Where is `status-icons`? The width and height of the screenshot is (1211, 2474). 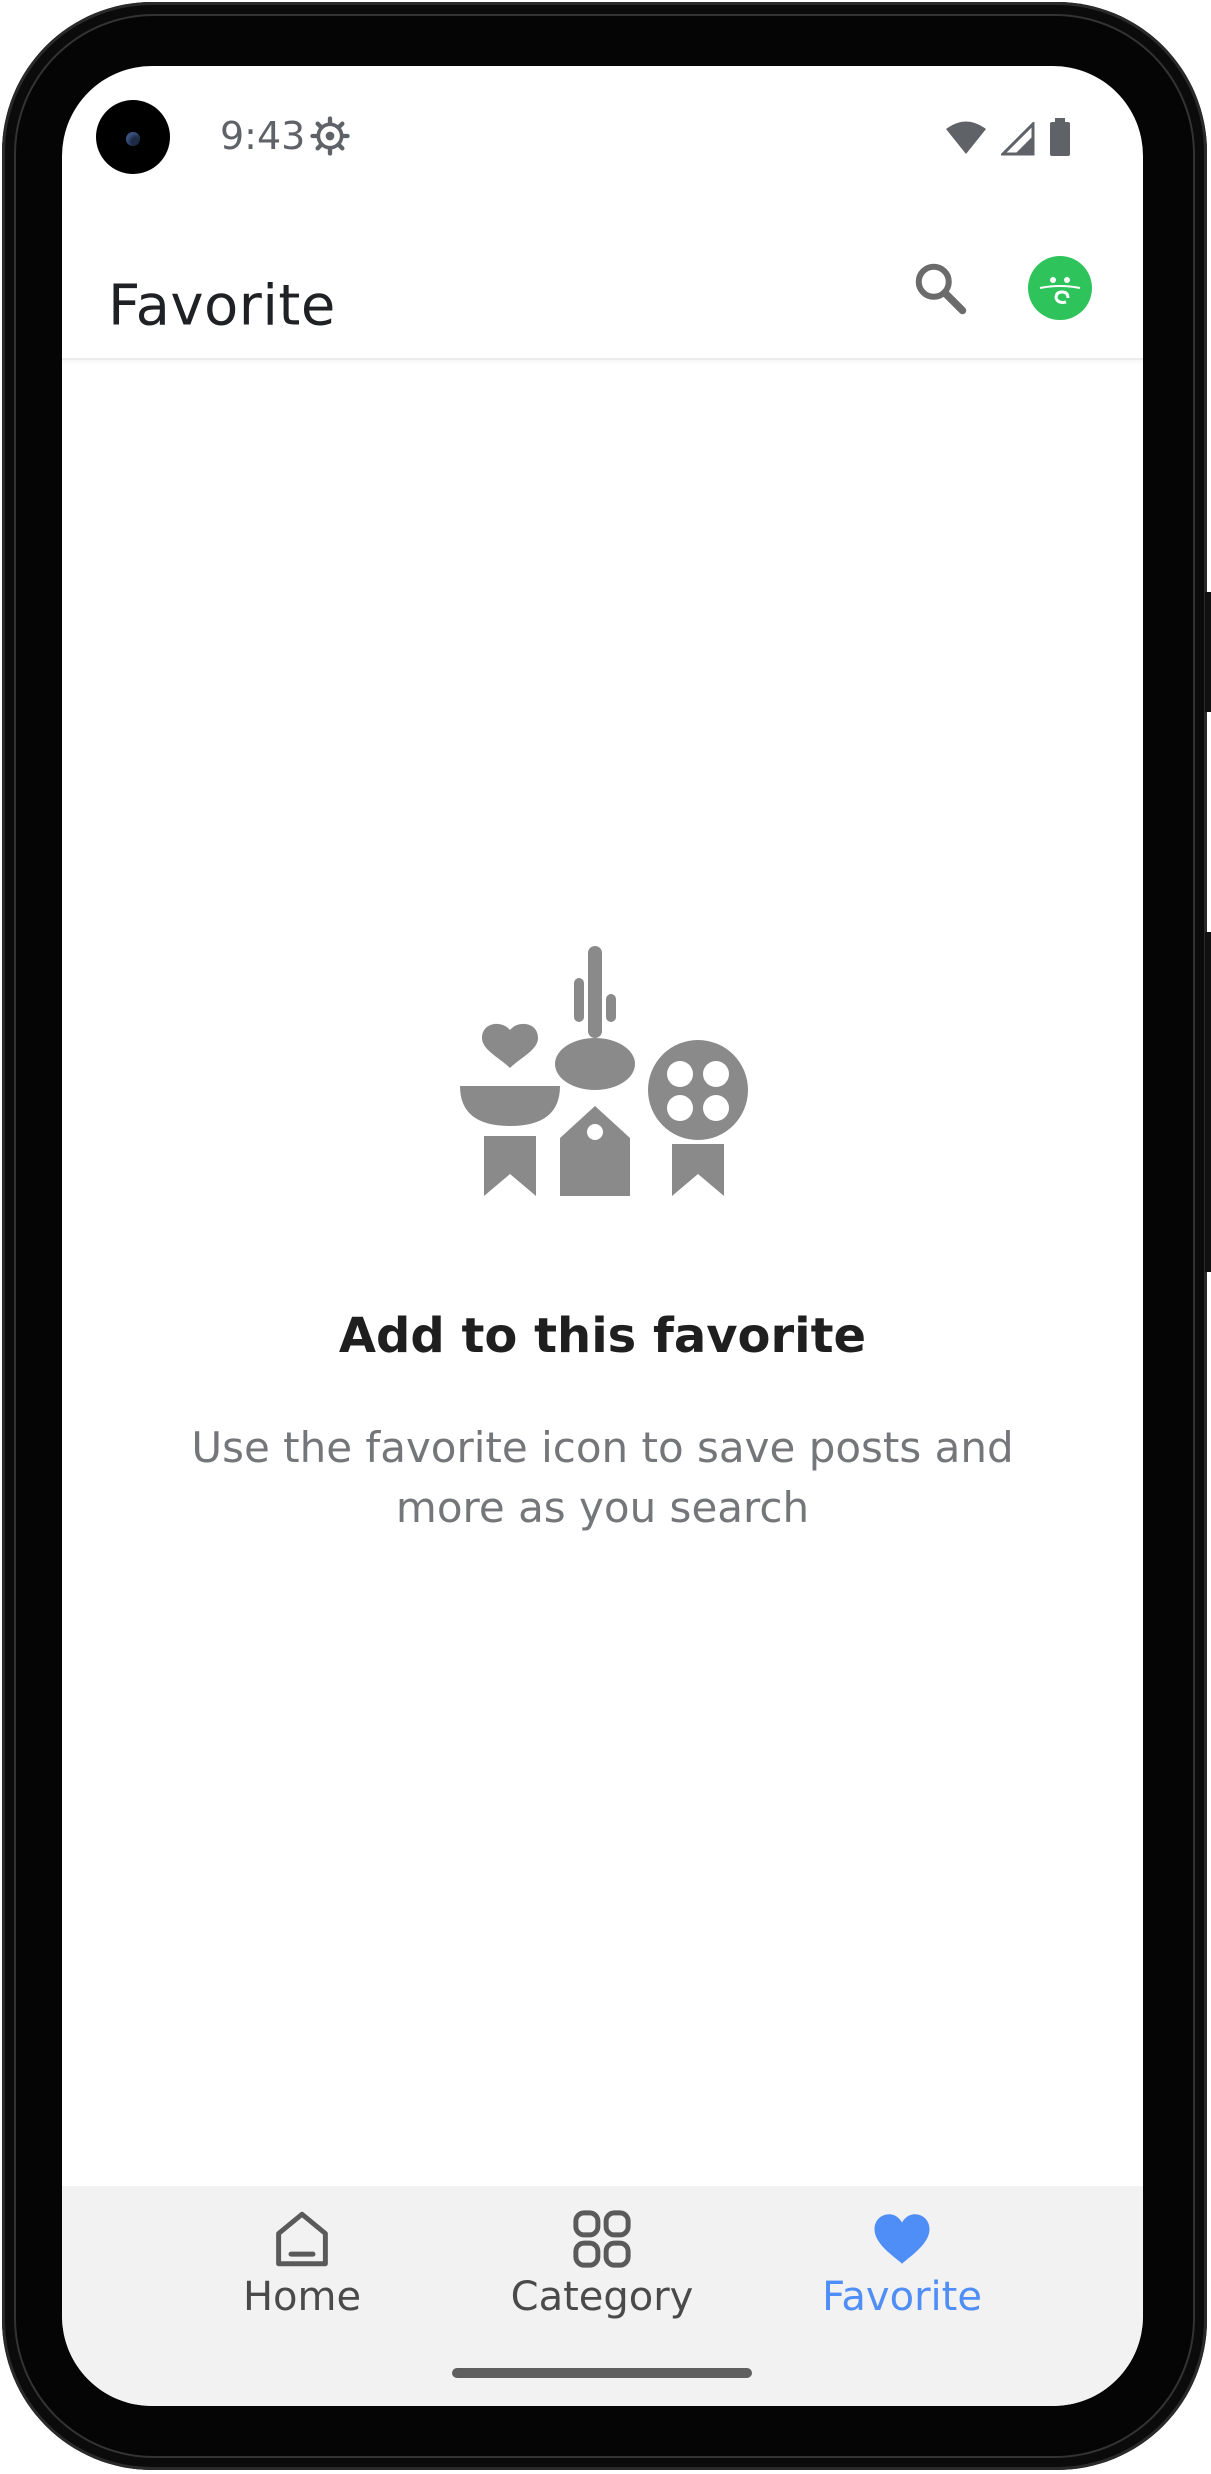 status-icons is located at coordinates (1008, 137).